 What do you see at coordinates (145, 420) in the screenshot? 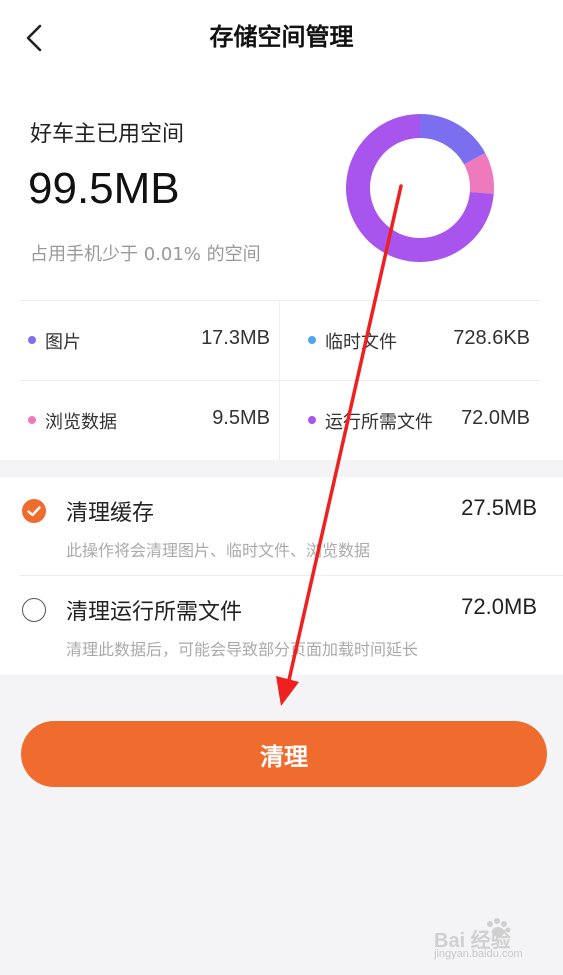
I see `breakdown-item-browsing-data: 浏览数据 9.5MB` at bounding box center [145, 420].